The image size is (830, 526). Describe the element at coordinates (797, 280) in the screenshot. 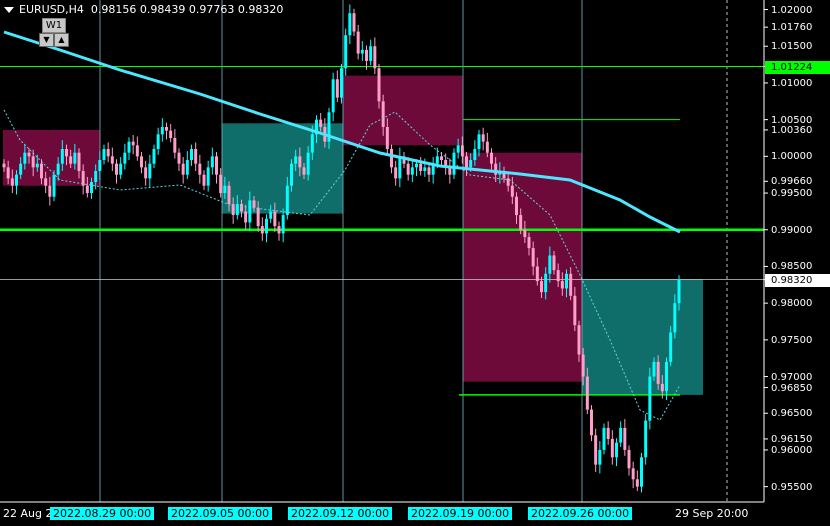

I see `price-label: 0.98320` at that location.